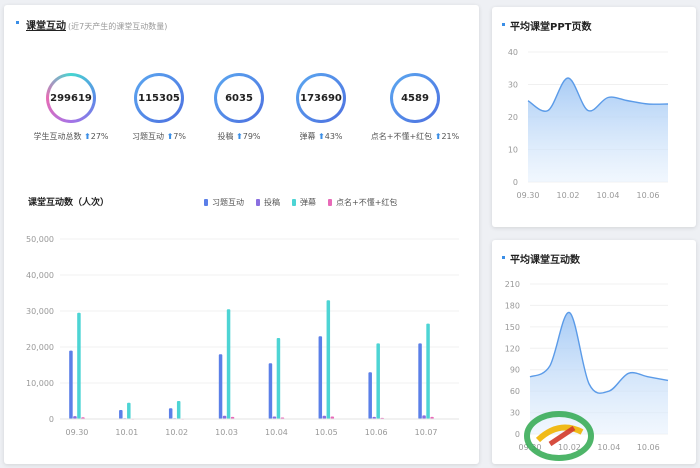 This screenshot has height=468, width=700. I want to click on stat-value: 173690, so click(321, 98).